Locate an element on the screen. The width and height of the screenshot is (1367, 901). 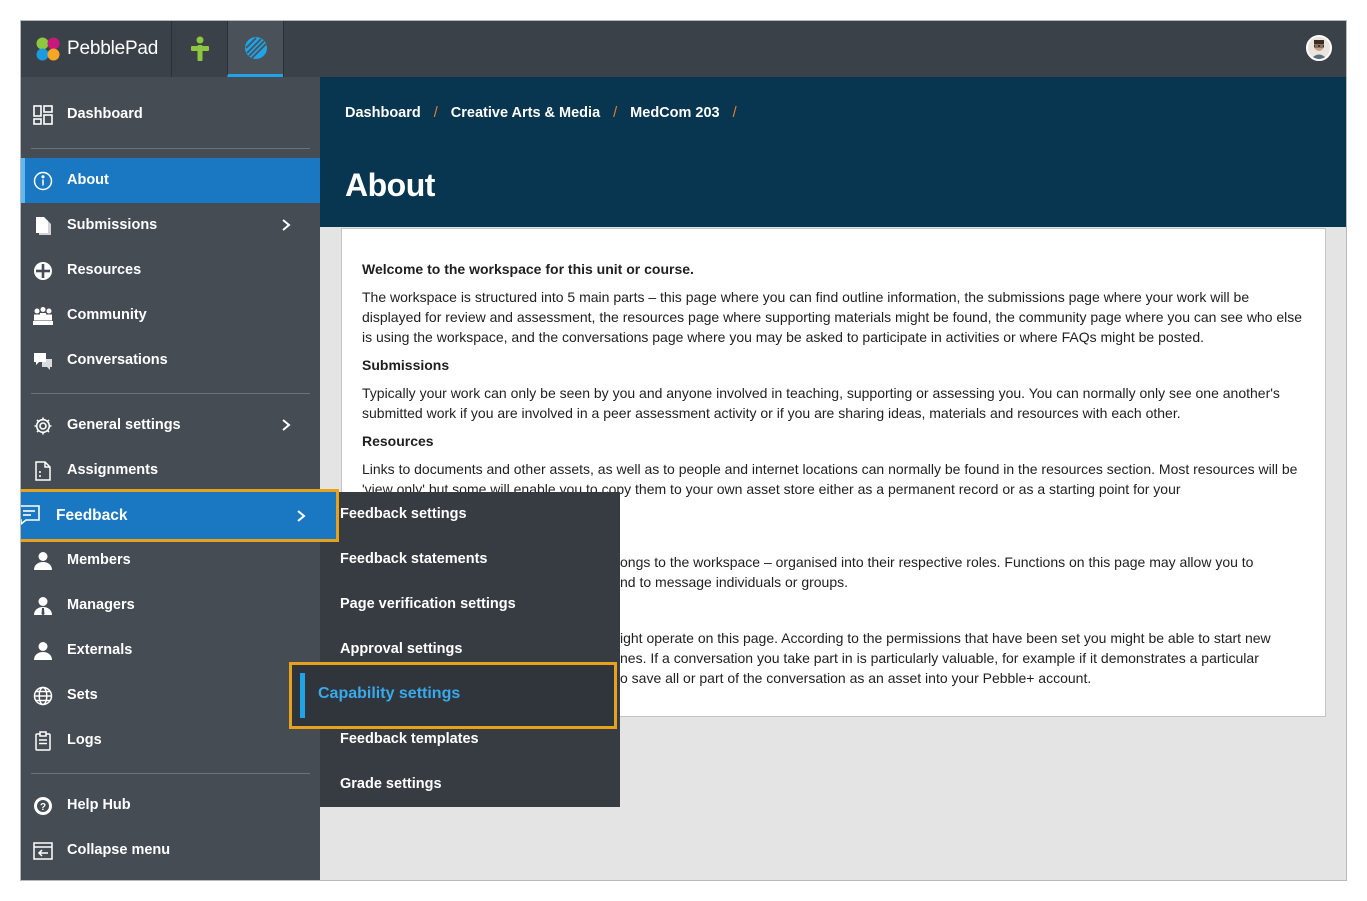
community-icon is located at coordinates (43, 316).